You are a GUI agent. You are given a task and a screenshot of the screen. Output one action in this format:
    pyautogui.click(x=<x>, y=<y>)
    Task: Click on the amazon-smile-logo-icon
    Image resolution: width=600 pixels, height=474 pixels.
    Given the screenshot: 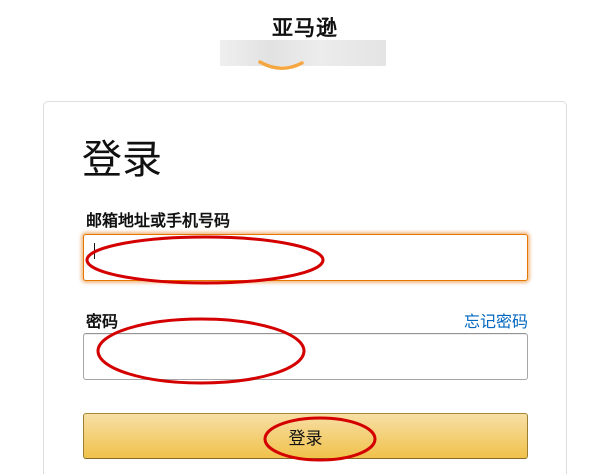 What is the action you would take?
    pyautogui.click(x=281, y=65)
    